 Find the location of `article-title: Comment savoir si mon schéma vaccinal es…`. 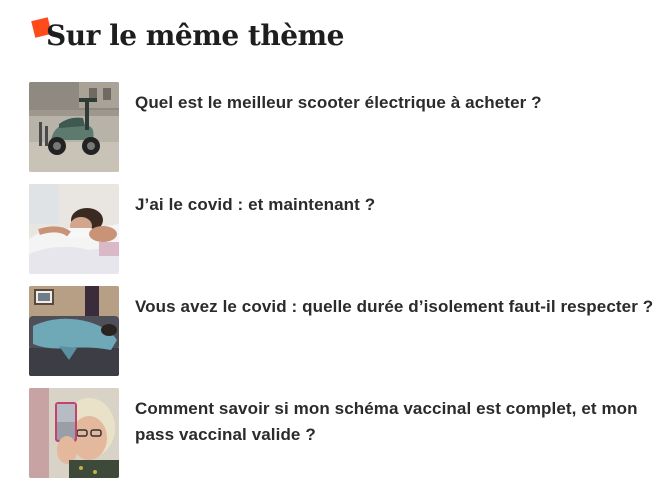

article-title: Comment savoir si mon schéma vaccinal es… is located at coordinates (395, 422).